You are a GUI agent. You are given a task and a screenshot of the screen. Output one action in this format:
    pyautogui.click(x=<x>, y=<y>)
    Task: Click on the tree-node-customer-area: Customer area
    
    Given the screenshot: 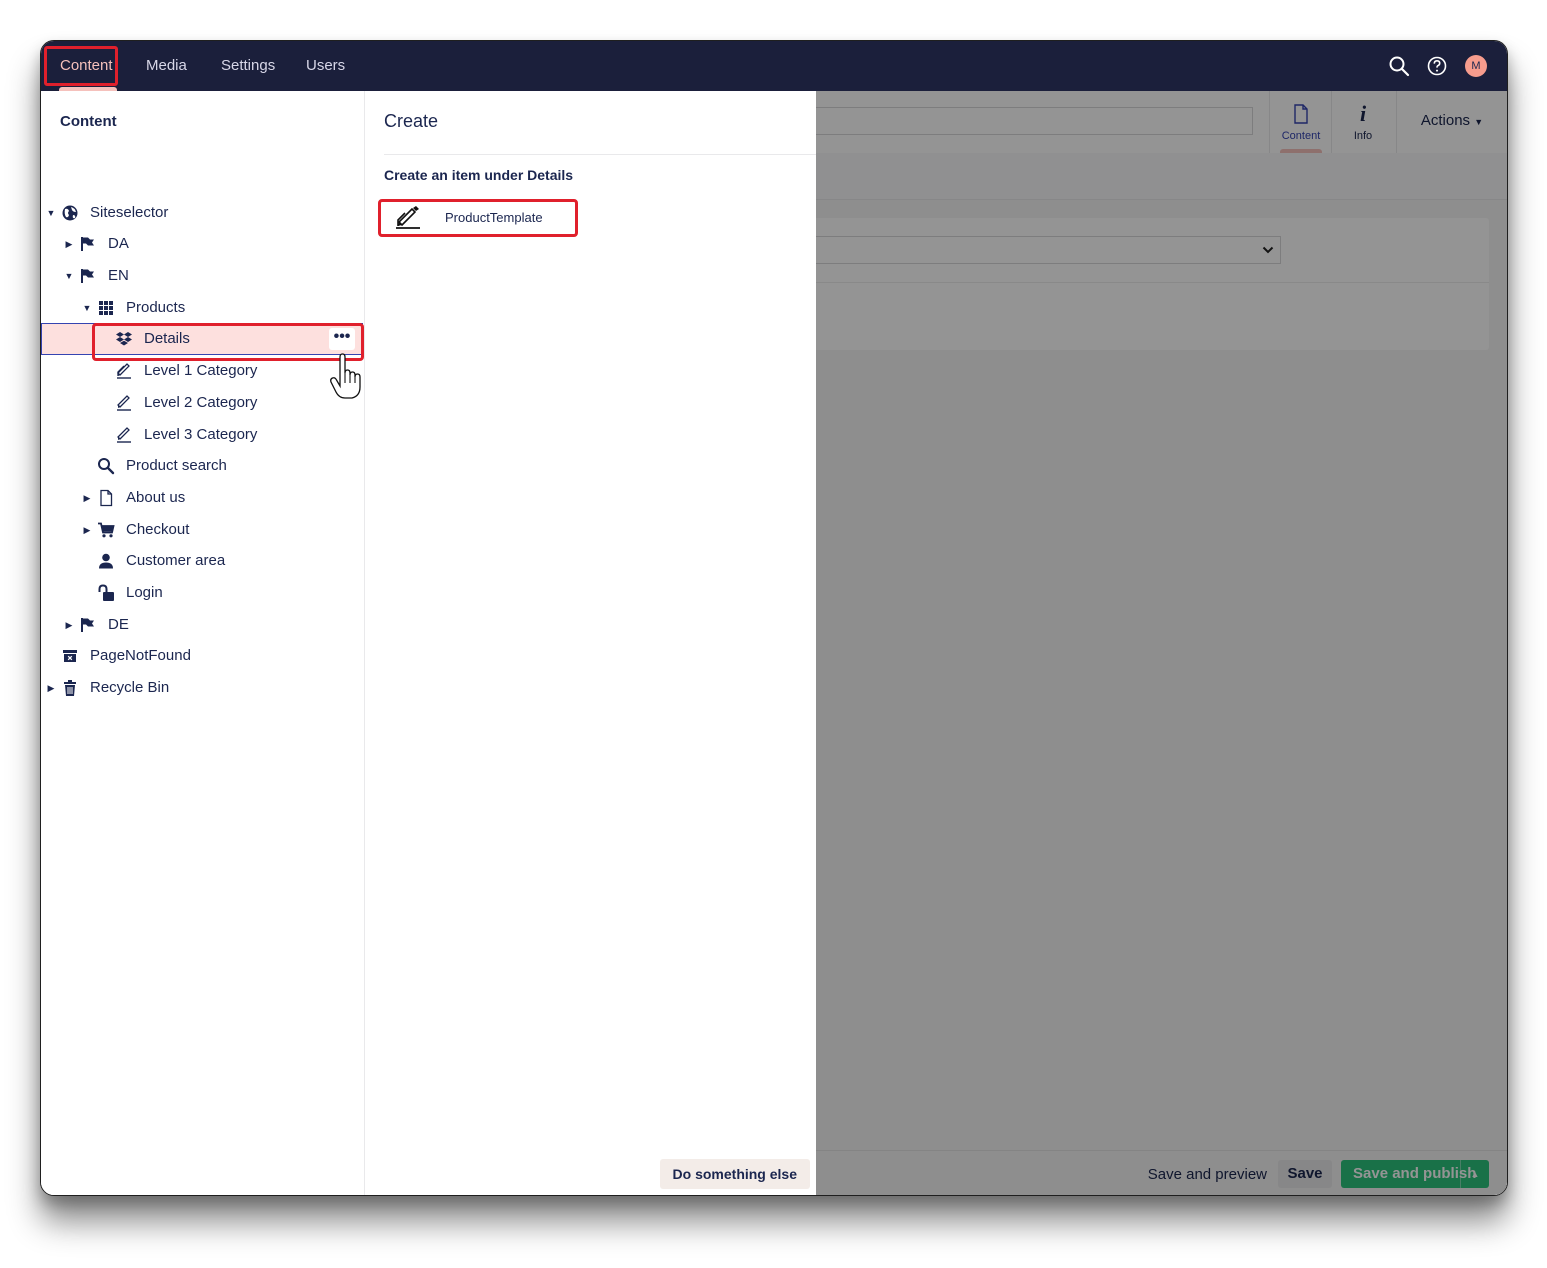 What is the action you would take?
    pyautogui.click(x=202, y=561)
    